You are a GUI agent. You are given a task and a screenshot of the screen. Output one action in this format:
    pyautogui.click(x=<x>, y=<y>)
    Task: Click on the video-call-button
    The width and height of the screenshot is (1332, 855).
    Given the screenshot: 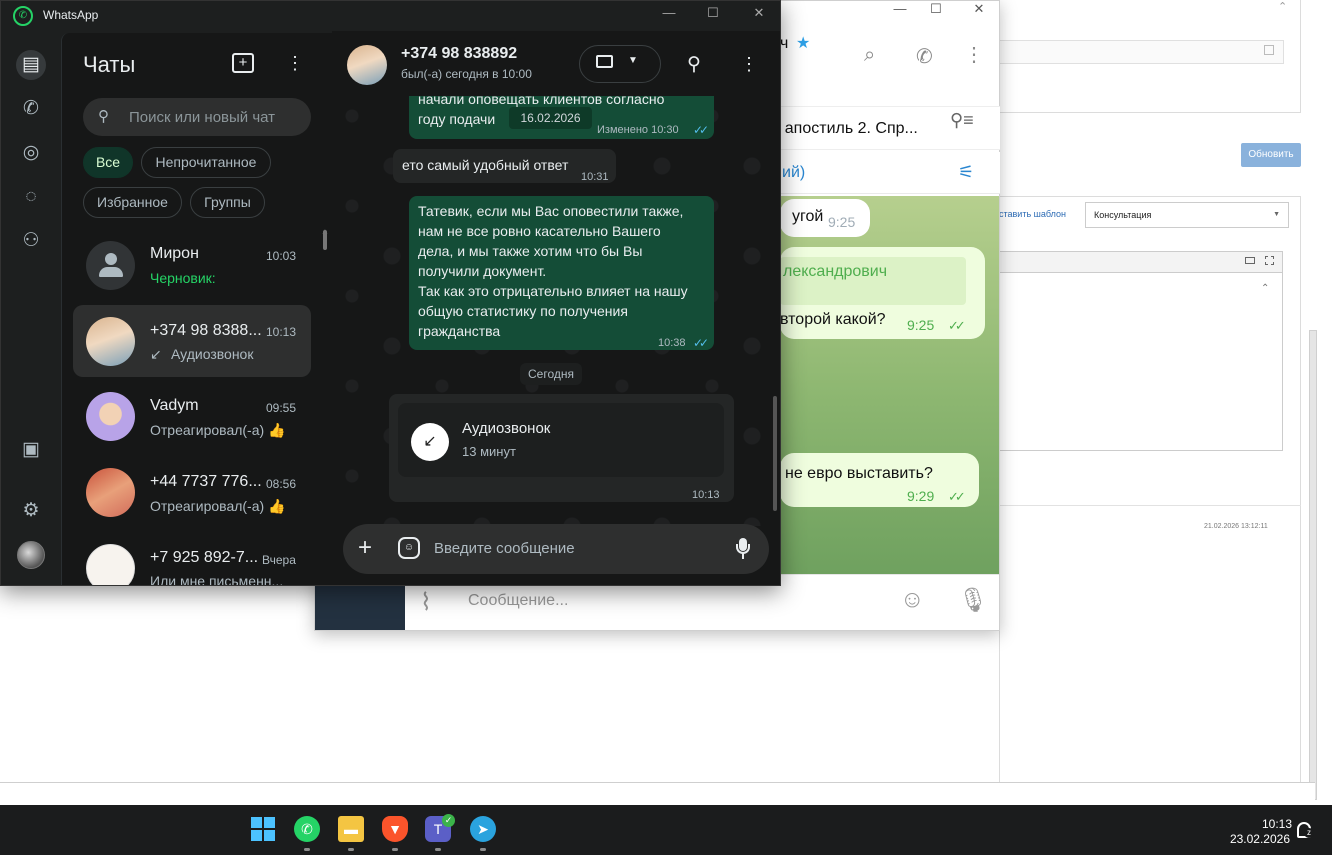 What is the action you would take?
    pyautogui.click(x=620, y=64)
    